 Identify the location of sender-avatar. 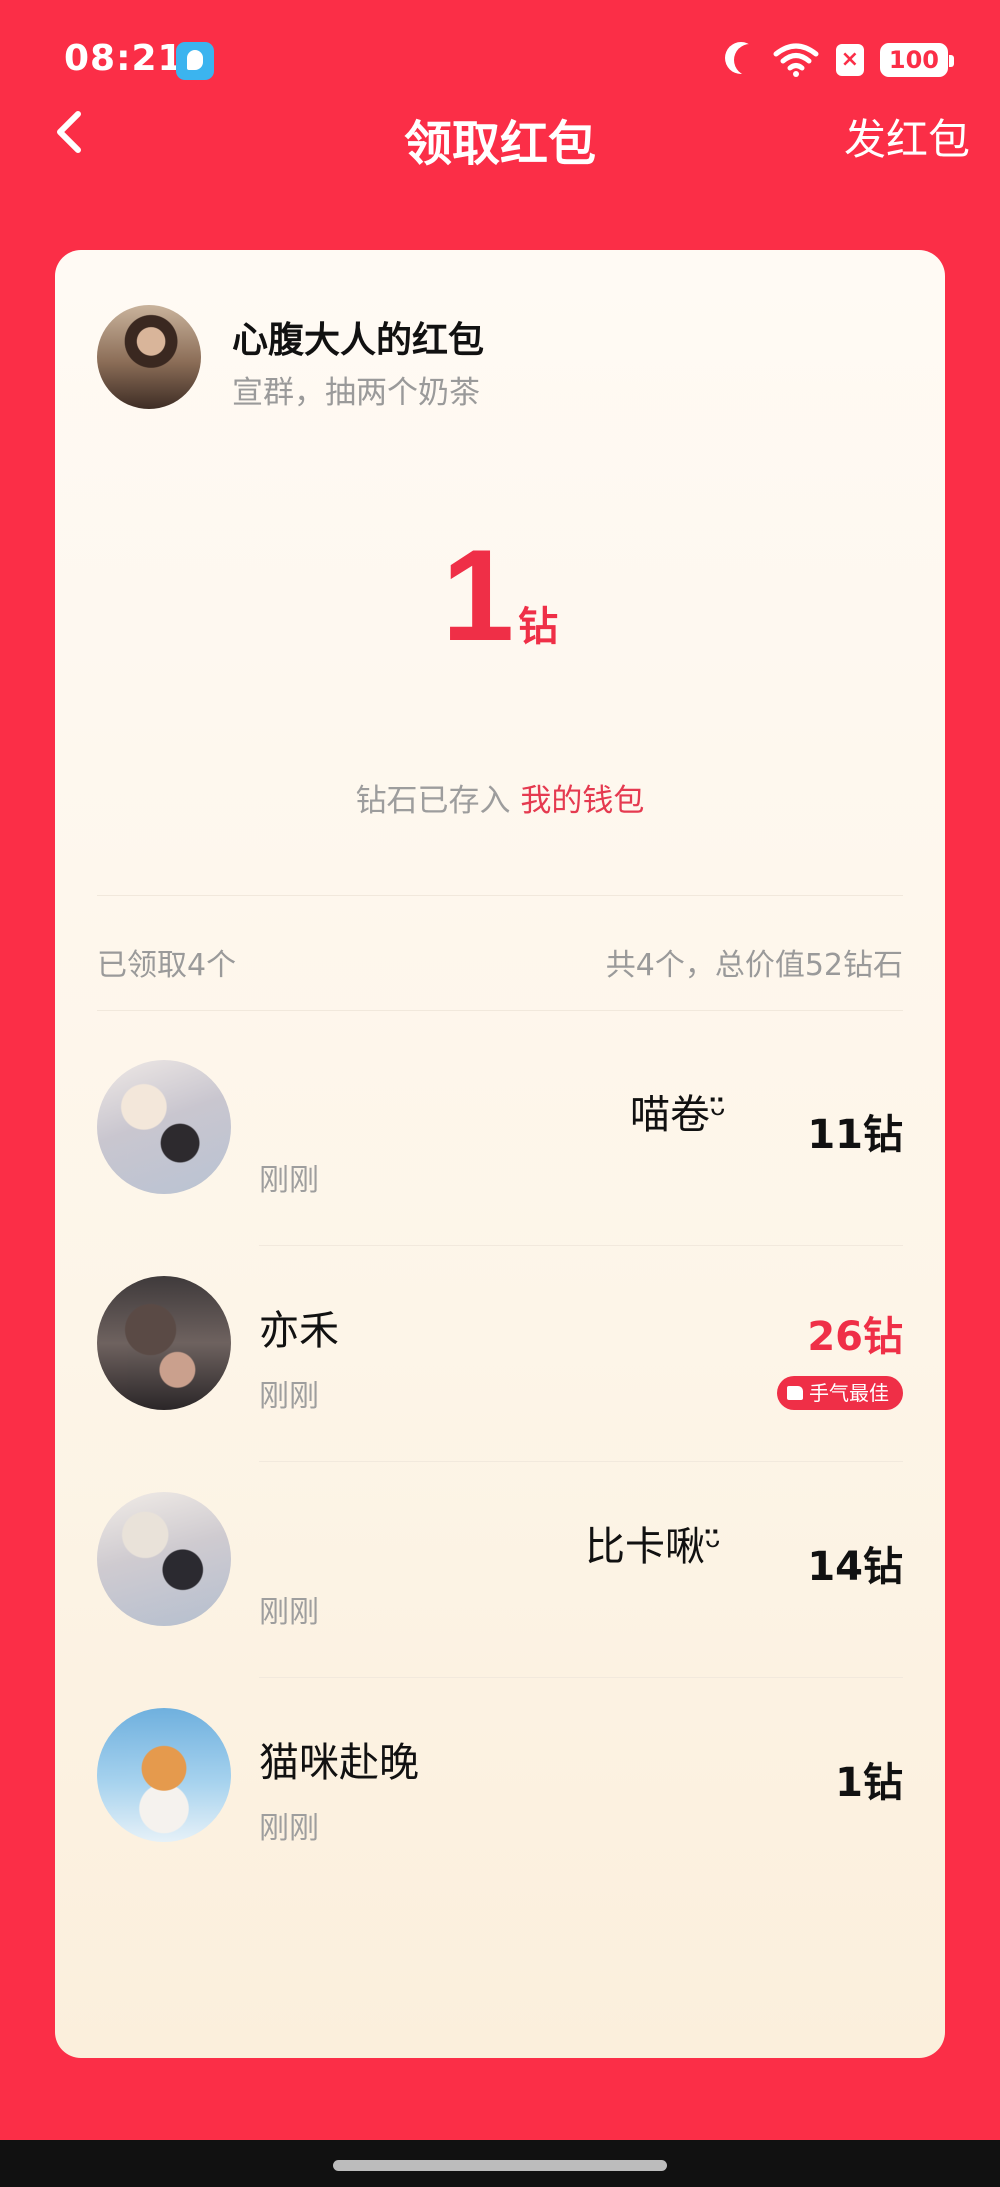
(149, 357).